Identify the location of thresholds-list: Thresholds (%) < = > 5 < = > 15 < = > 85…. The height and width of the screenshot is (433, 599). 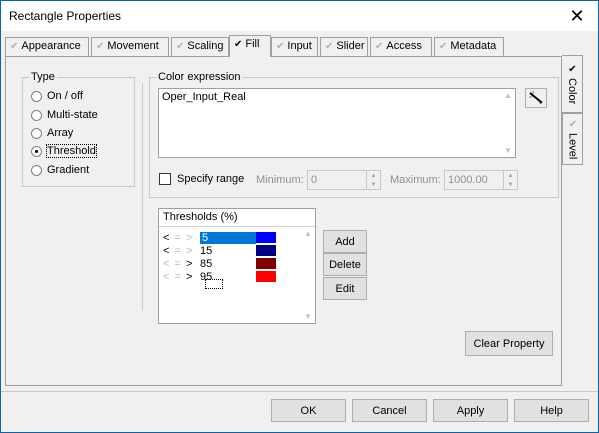
(237, 266).